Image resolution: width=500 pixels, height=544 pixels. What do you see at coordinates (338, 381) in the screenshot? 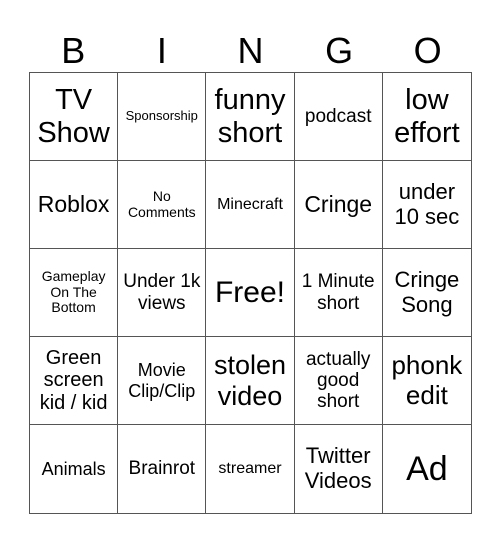
I see `bingo-cell: actually good short` at bounding box center [338, 381].